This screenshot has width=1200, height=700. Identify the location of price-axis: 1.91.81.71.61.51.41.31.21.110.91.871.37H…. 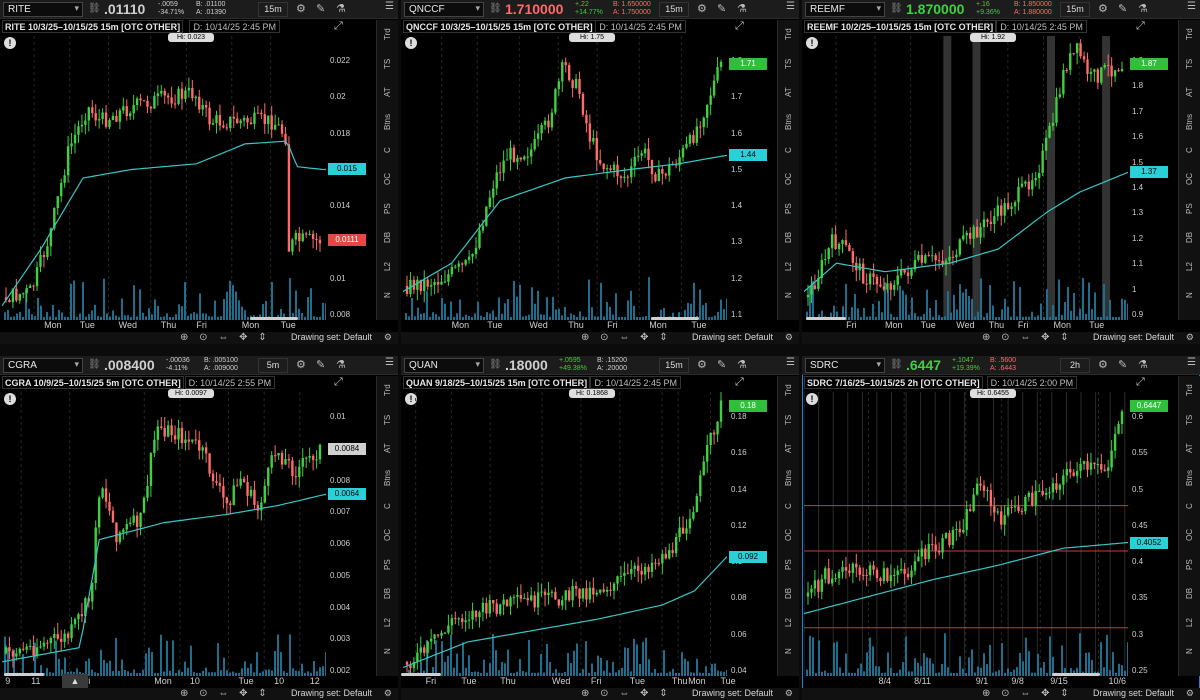
(1073, 176).